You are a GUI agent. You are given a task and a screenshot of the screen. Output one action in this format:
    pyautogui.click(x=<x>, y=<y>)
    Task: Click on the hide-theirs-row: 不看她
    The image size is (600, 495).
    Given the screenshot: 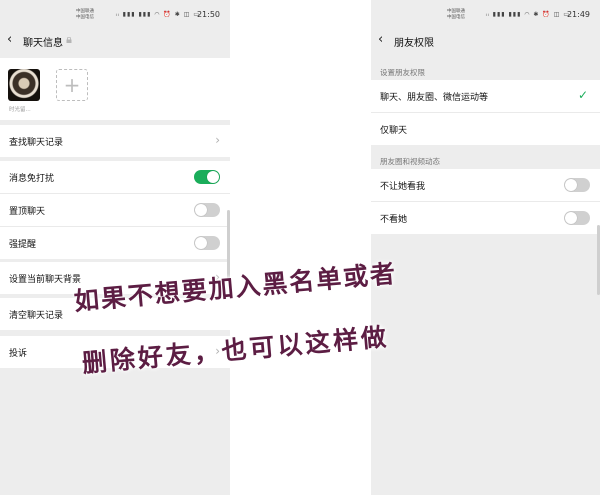 What is the action you would take?
    pyautogui.click(x=485, y=217)
    